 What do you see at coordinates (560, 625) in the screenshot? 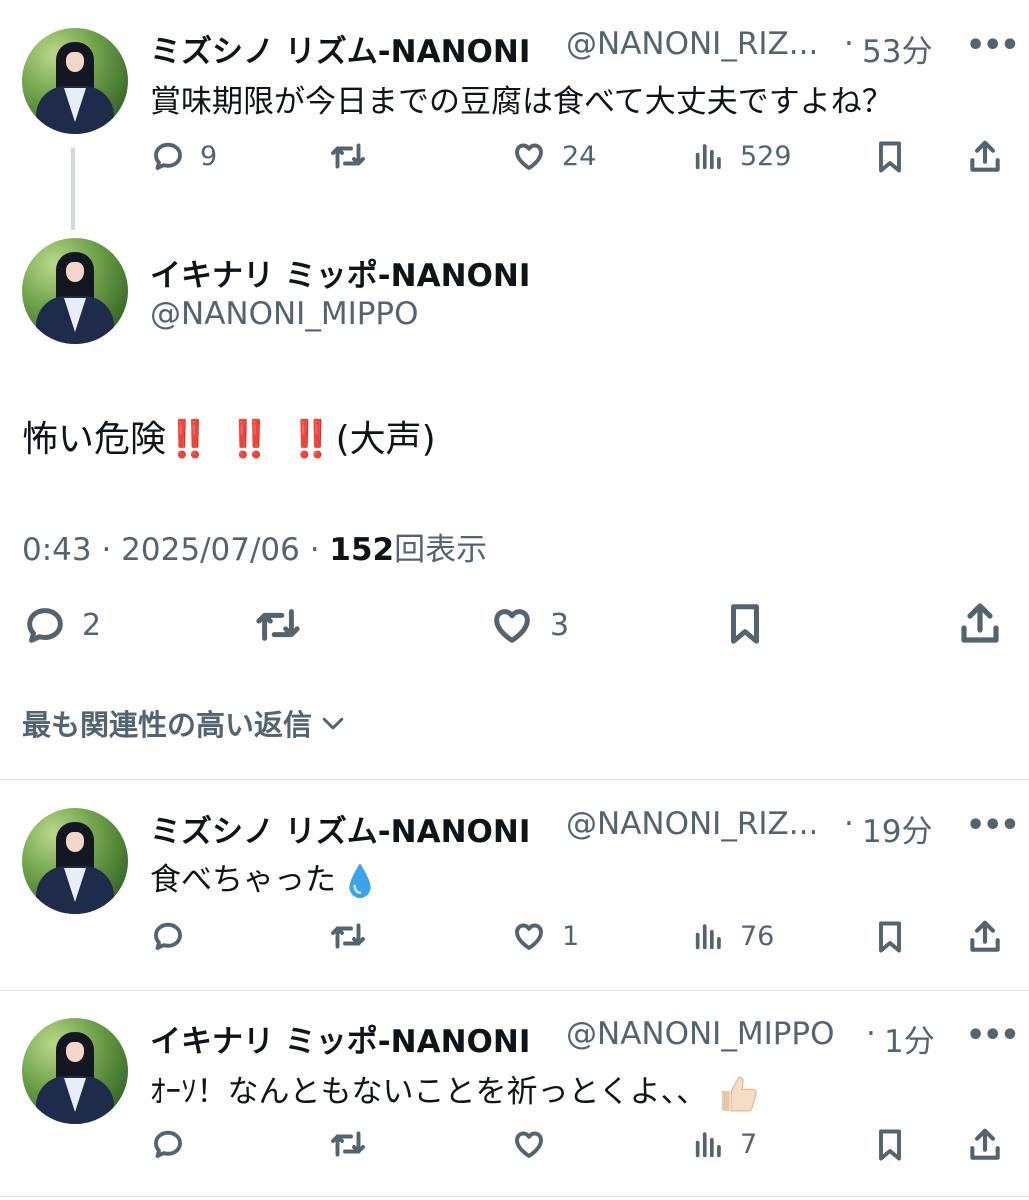
I see `like-count: 3` at bounding box center [560, 625].